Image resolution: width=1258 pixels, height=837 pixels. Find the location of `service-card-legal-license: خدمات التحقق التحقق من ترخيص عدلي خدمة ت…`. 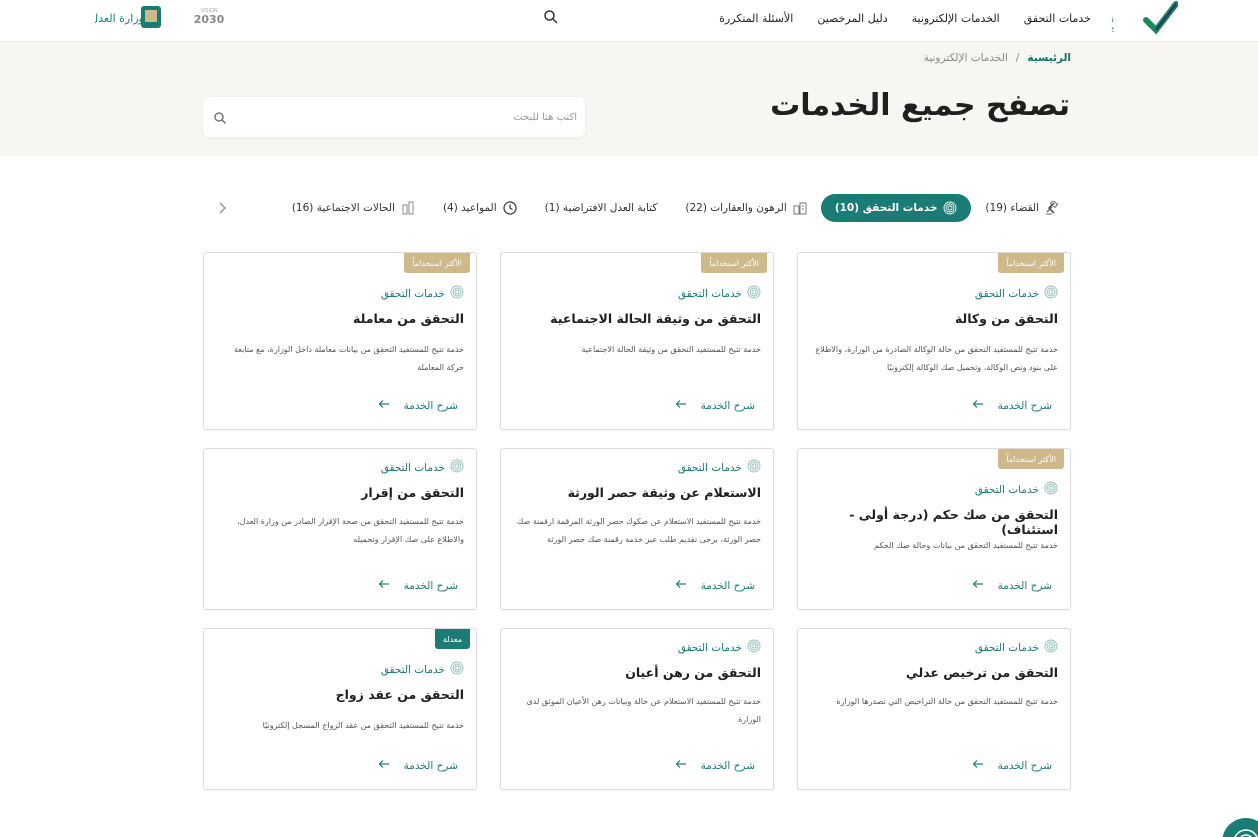

service-card-legal-license: خدمات التحقق التحقق من ترخيص عدلي خدمة ت… is located at coordinates (934, 709).